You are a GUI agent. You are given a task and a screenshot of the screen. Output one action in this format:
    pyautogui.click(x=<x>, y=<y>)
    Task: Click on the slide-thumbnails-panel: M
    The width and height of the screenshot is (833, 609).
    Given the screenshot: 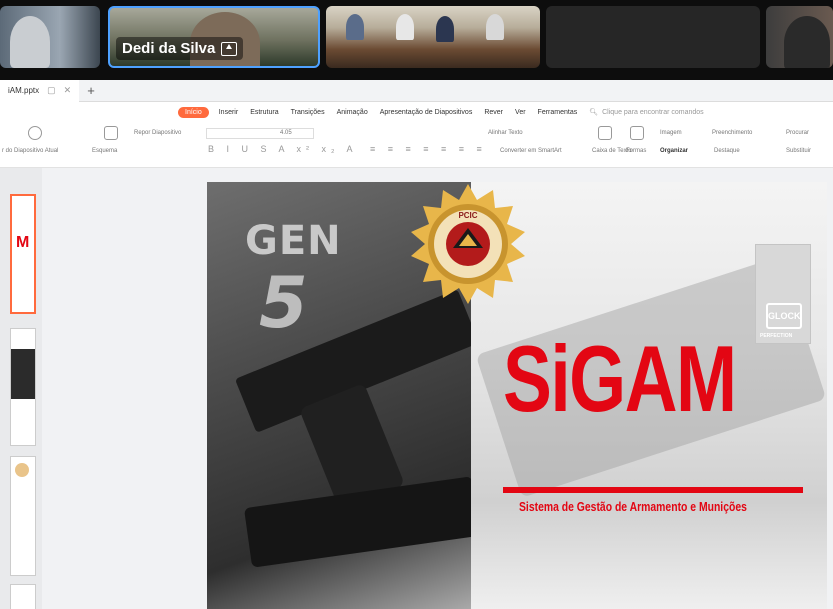 What is the action you would take?
    pyautogui.click(x=21, y=388)
    